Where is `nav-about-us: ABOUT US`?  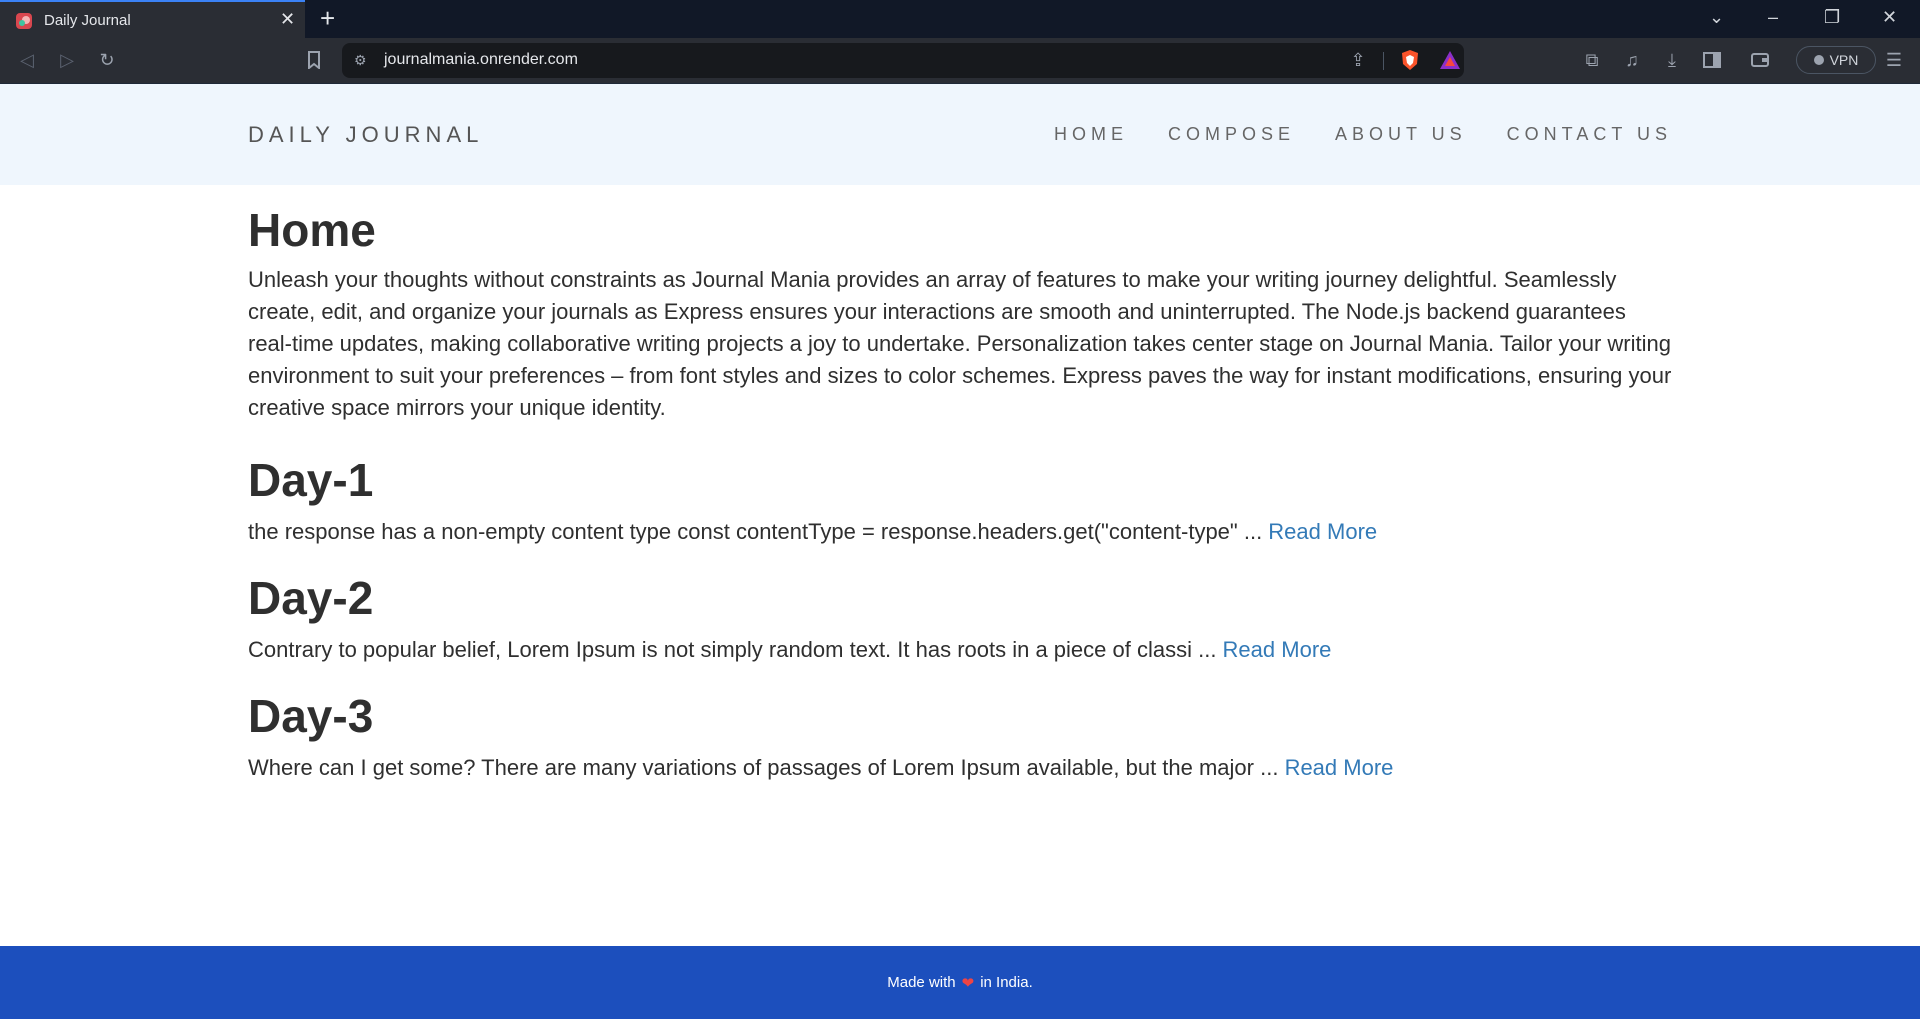 nav-about-us: ABOUT US is located at coordinates (1401, 134).